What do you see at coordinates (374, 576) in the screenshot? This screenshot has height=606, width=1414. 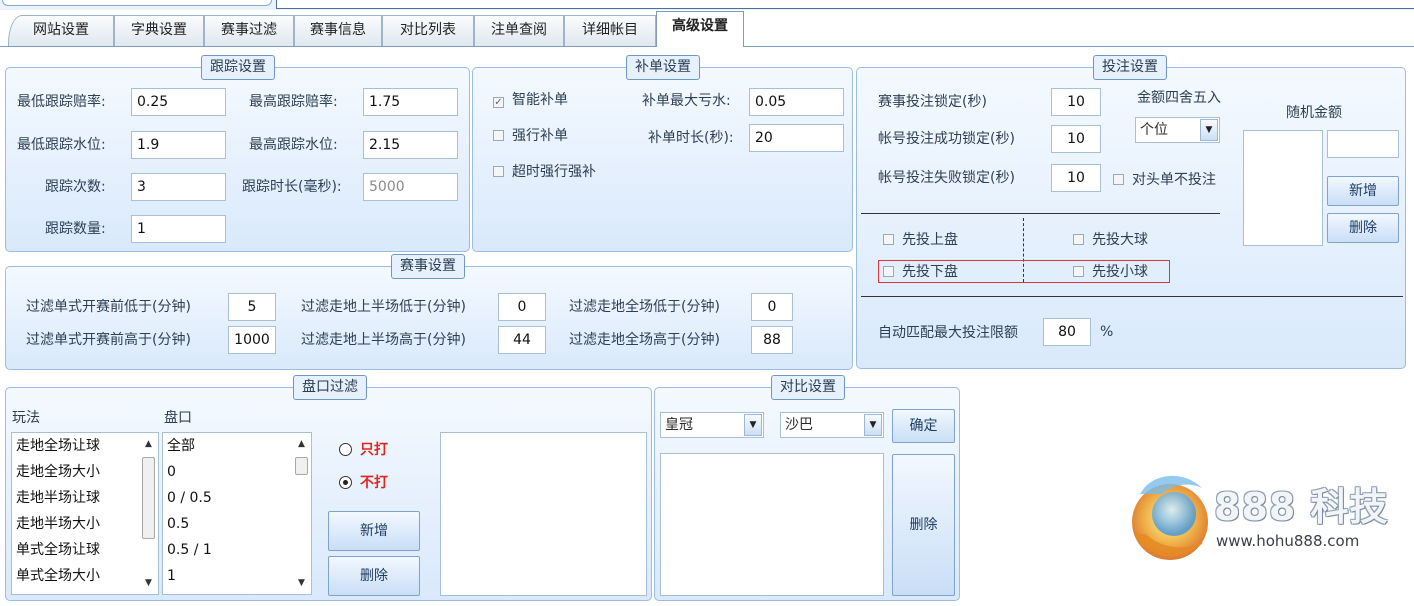 I see `handicap-delete-button: 删除` at bounding box center [374, 576].